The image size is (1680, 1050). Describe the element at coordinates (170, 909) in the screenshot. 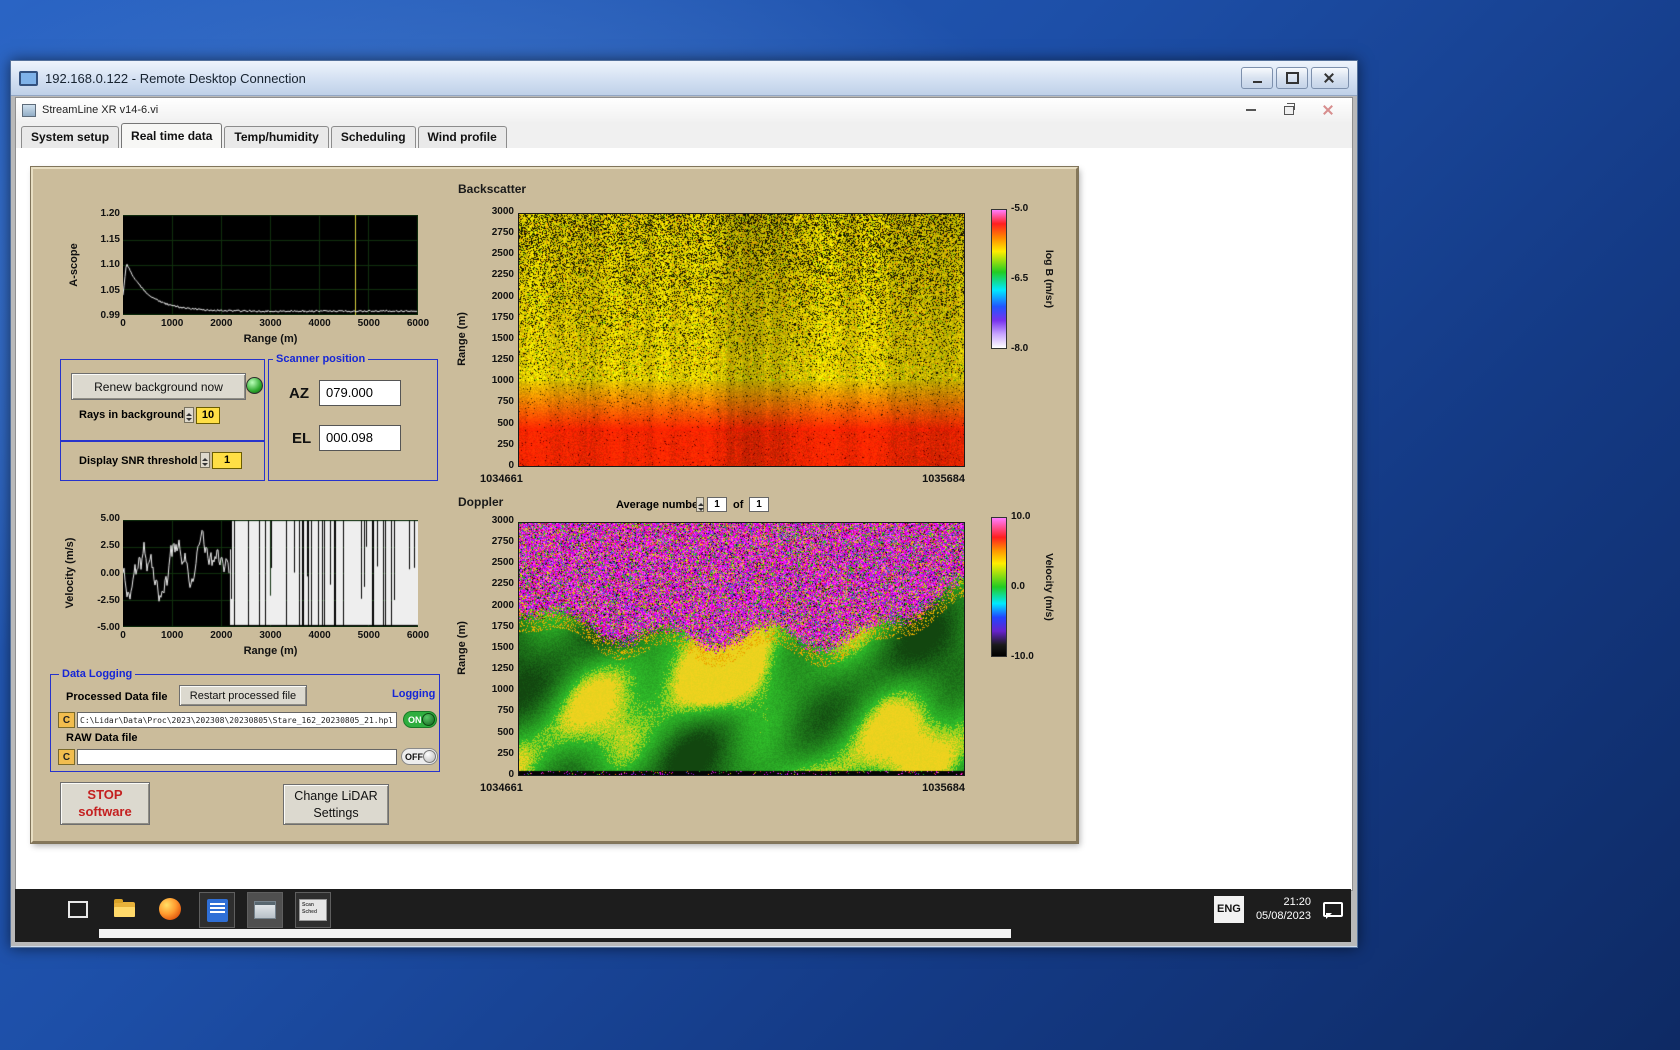

I see `firefox-button` at that location.